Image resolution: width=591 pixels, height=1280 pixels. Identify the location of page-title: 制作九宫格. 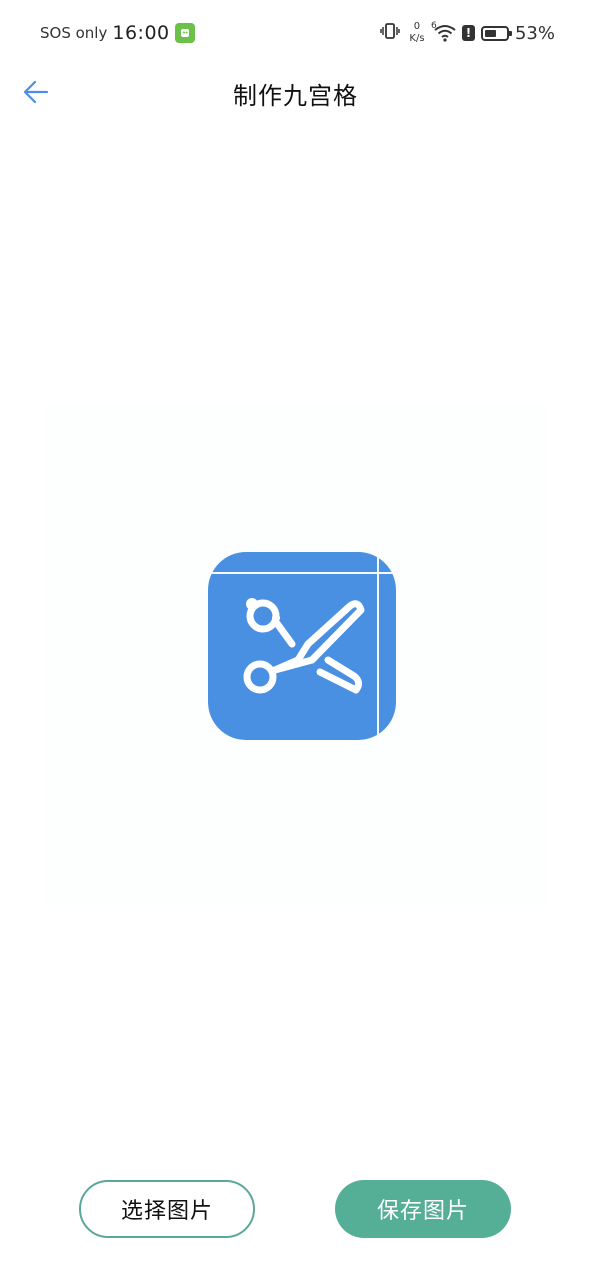
(295, 96).